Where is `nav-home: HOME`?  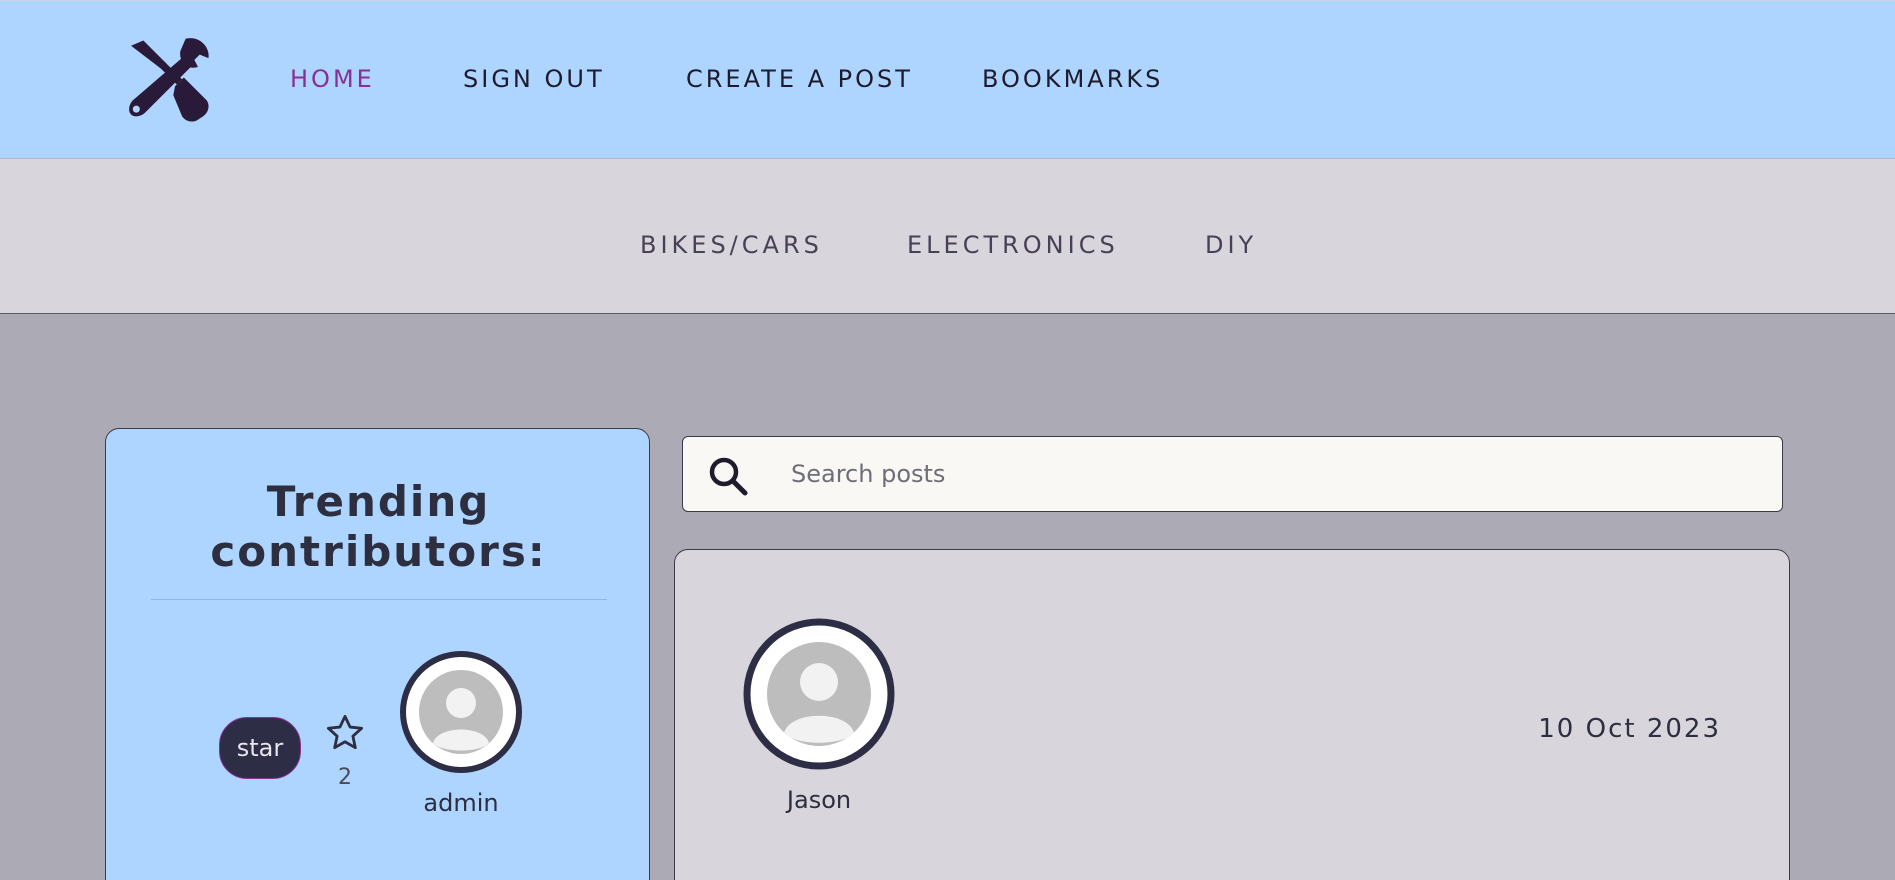
nav-home: HOME is located at coordinates (332, 79).